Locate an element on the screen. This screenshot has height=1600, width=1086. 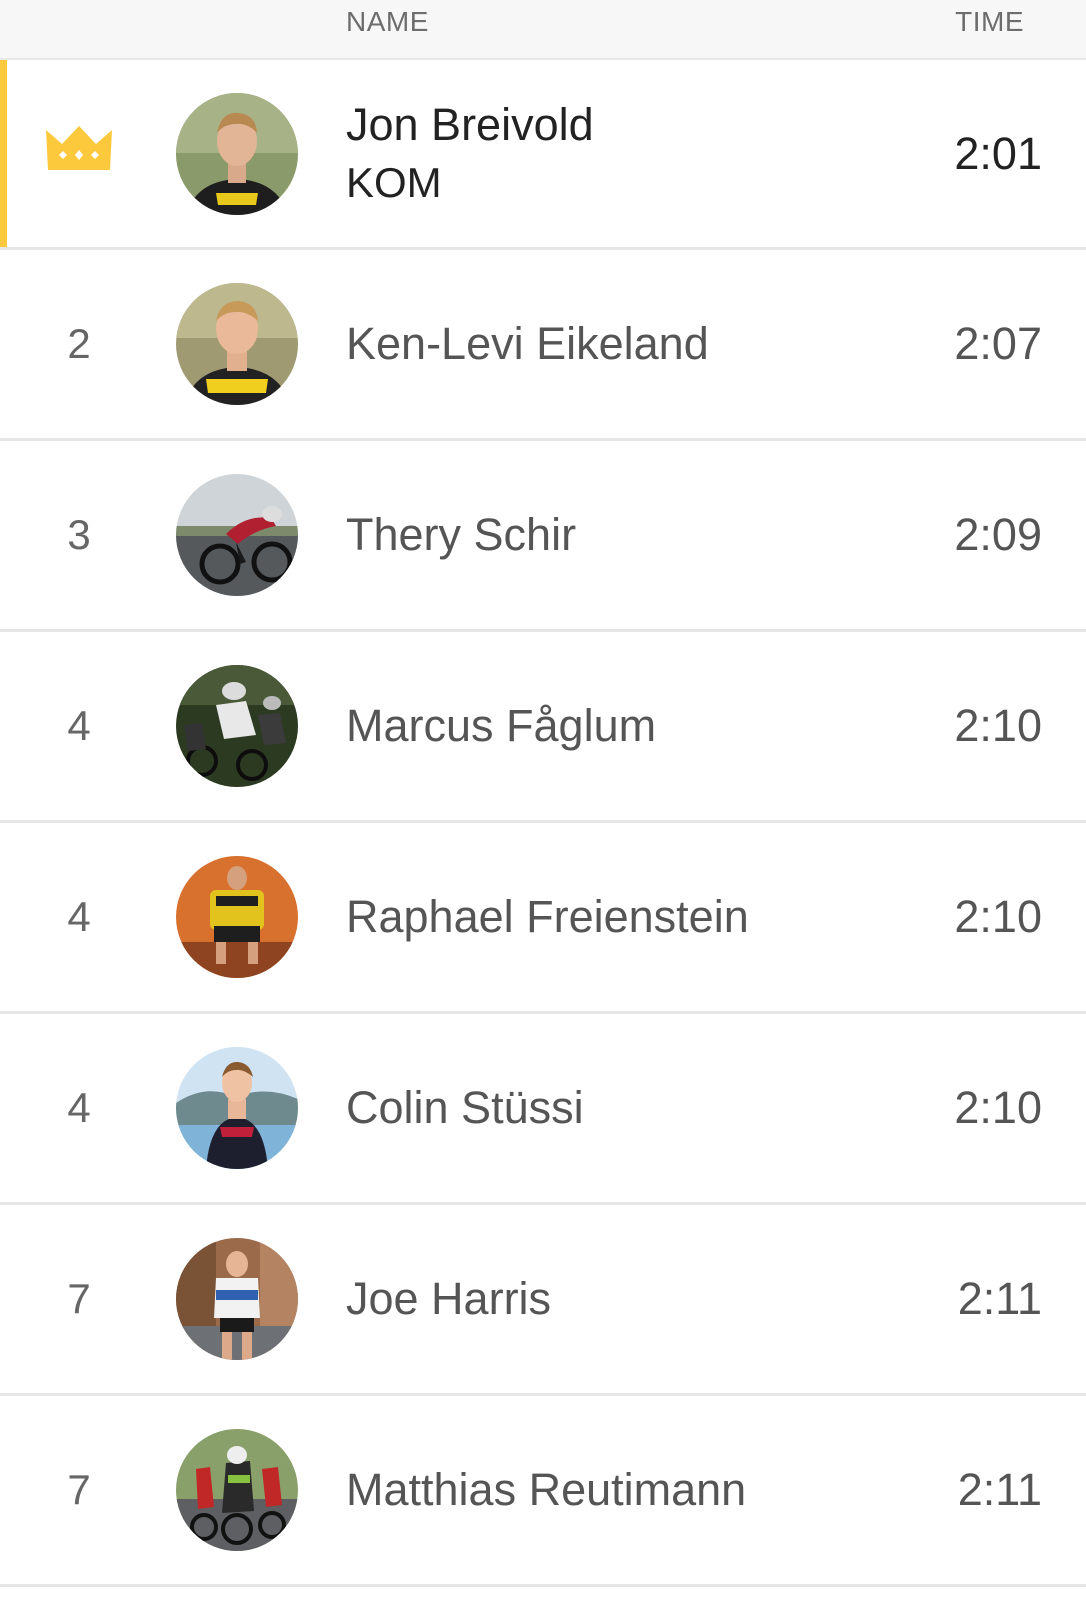
athlete-name: Jon Breivold is located at coordinates (470, 125).